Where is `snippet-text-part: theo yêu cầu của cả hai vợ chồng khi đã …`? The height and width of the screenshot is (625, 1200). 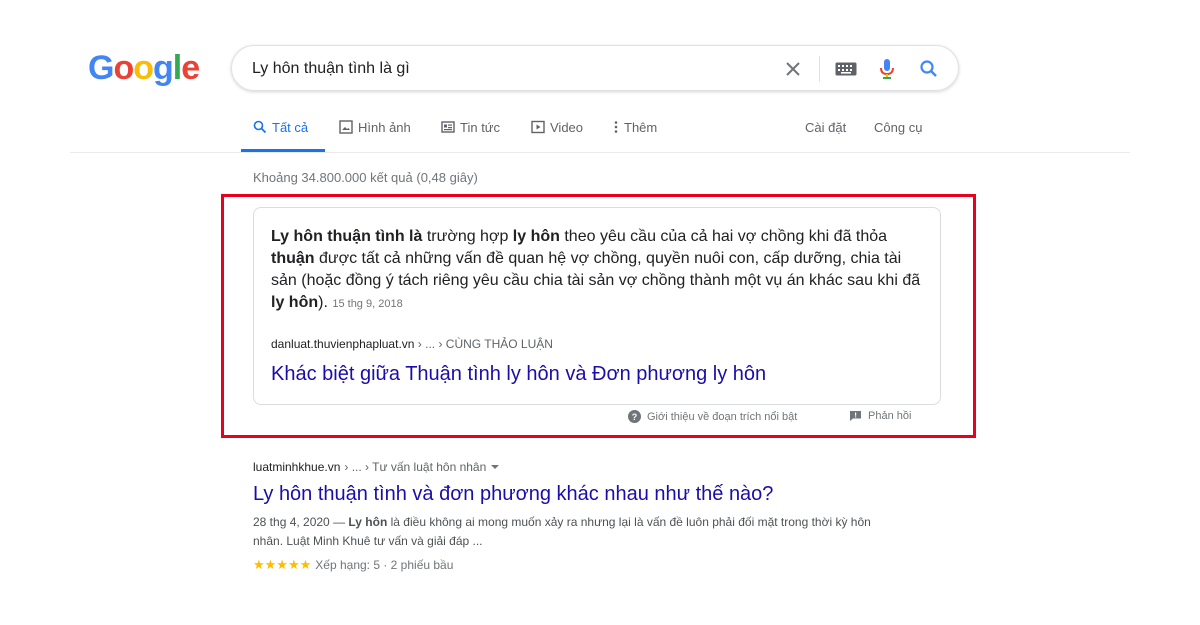
snippet-text-part: theo yêu cầu của cả hai vợ chồng khi đã … is located at coordinates (723, 236).